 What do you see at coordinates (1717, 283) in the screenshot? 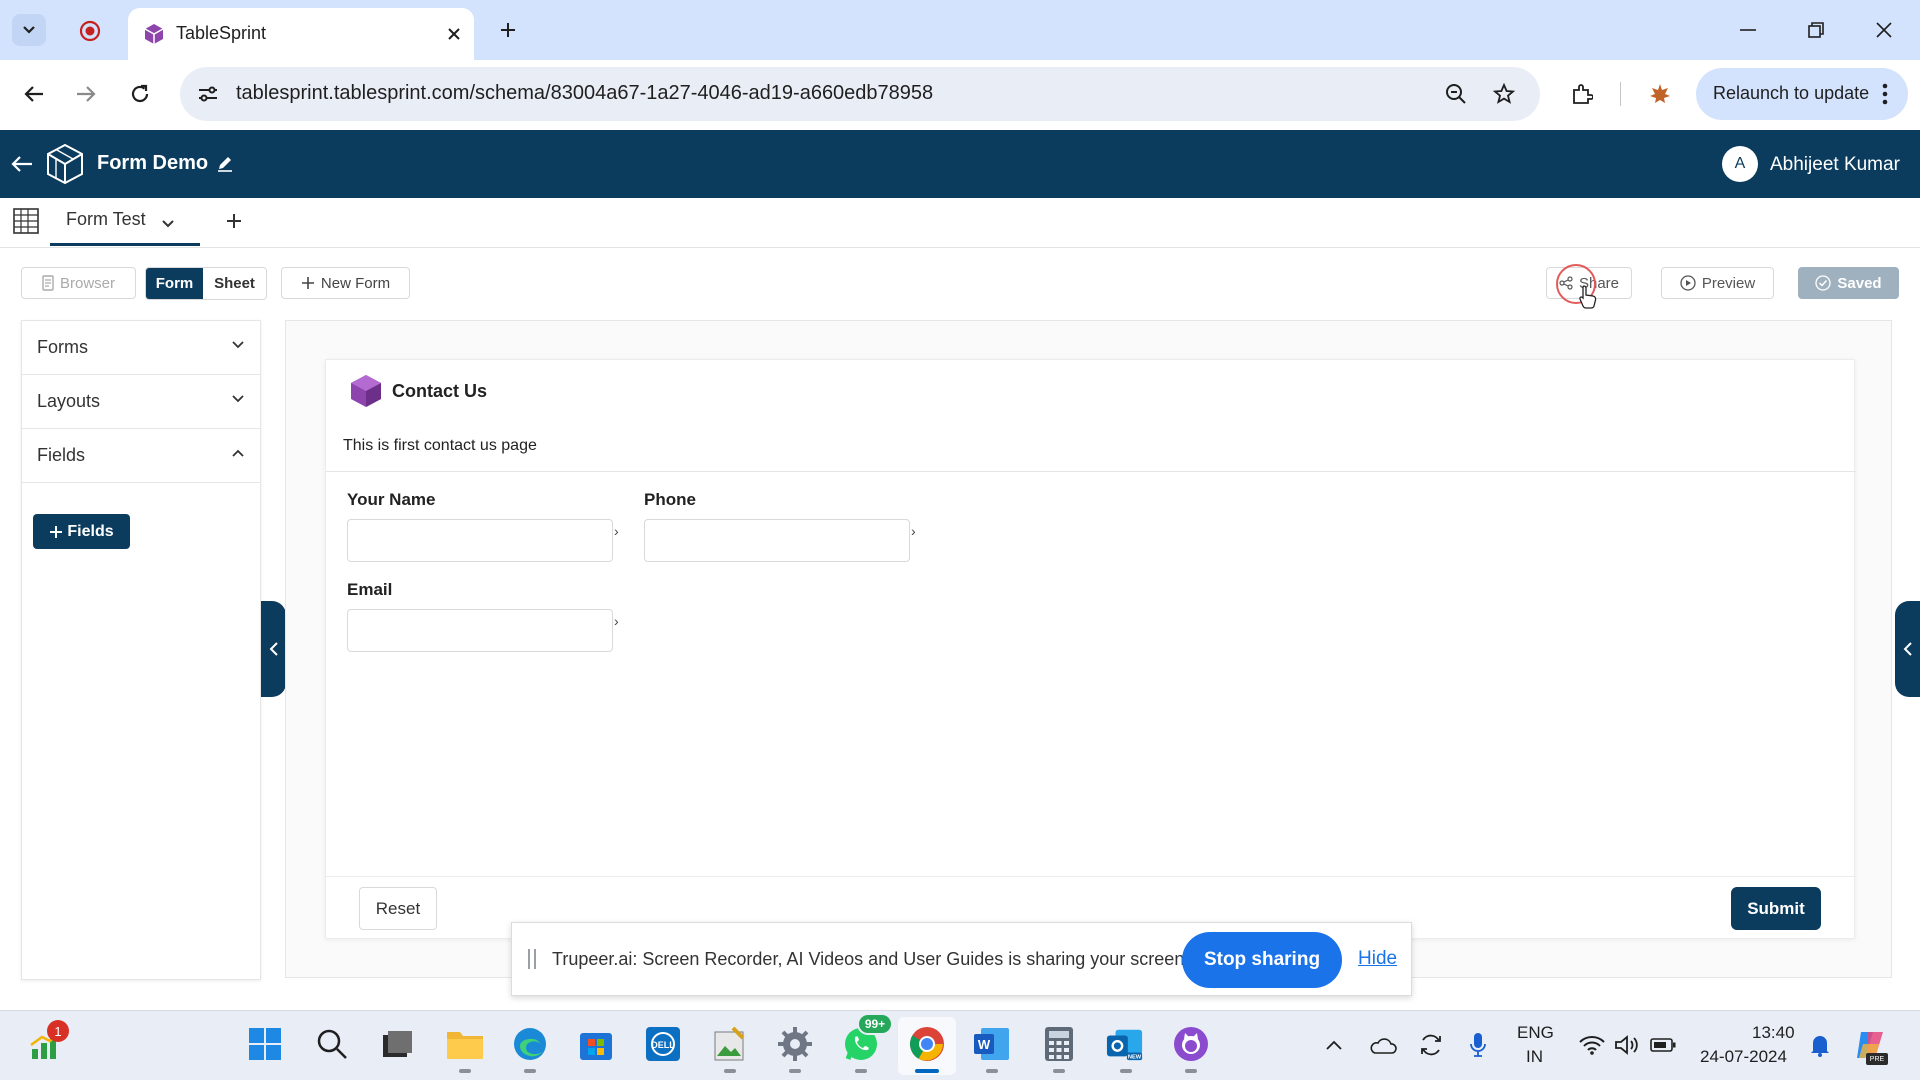
I see `preview-button: Preview` at bounding box center [1717, 283].